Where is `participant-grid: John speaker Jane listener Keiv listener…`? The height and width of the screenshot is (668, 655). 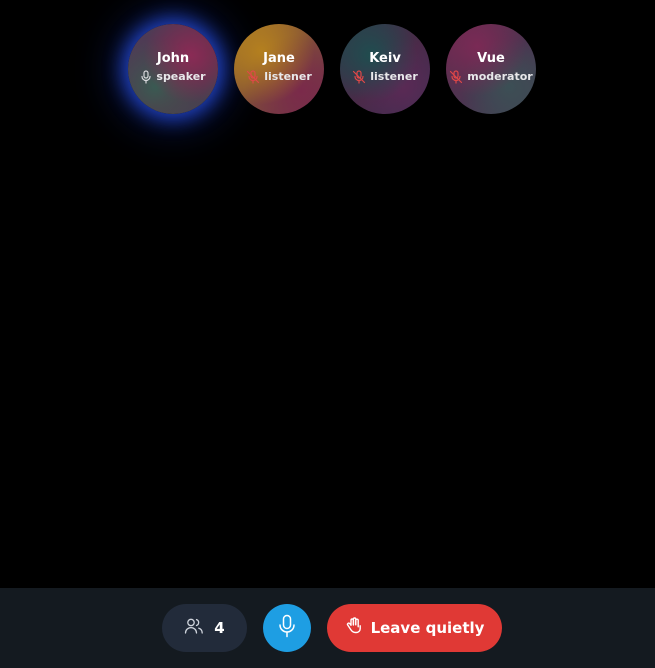 participant-grid: John speaker Jane listener Keiv listener… is located at coordinates (332, 69).